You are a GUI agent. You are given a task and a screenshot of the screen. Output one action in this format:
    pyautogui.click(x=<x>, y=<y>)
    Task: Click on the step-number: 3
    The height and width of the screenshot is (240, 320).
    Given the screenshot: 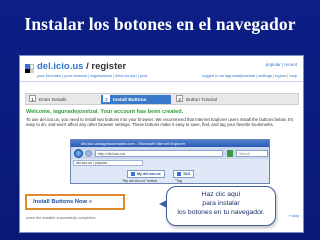 What is the action you would take?
    pyautogui.click(x=179, y=98)
    